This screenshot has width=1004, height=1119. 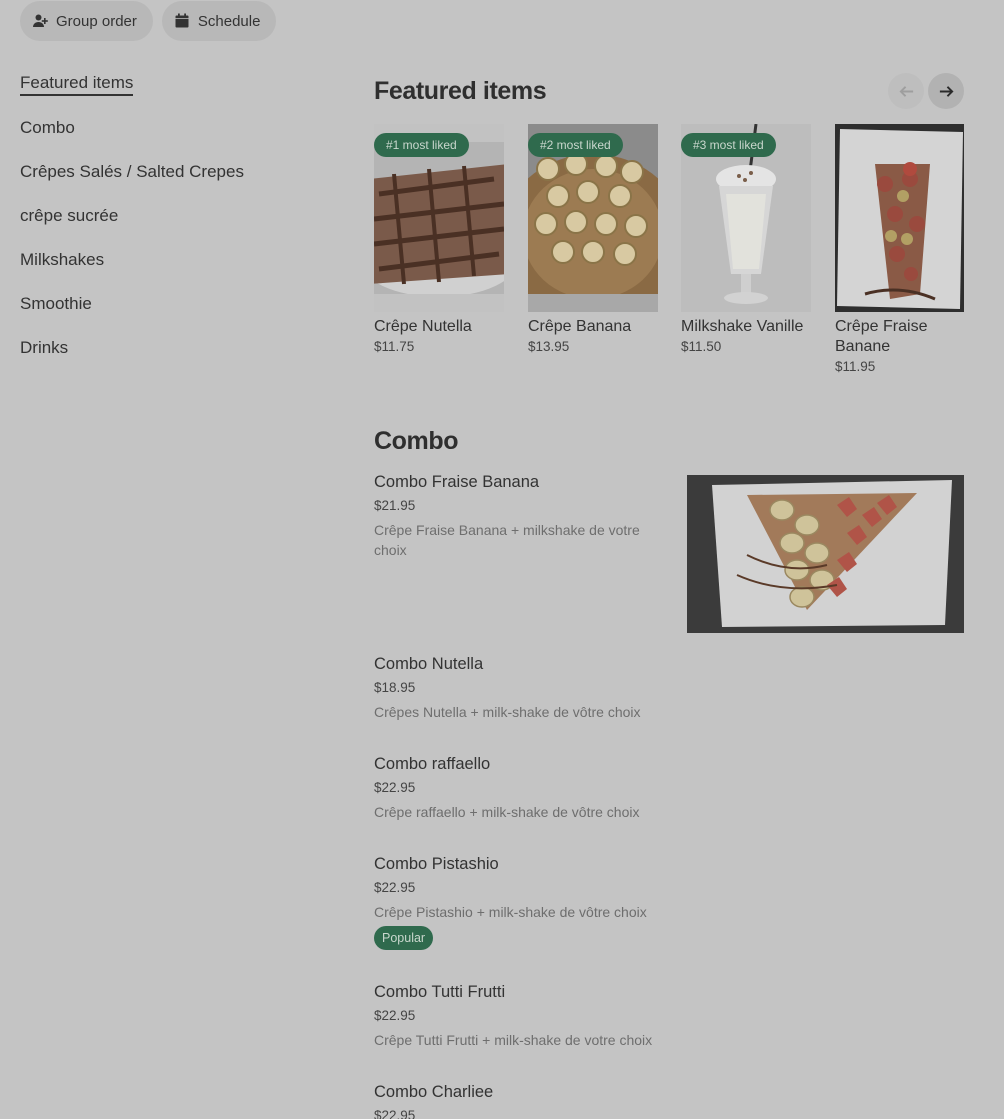 I want to click on sidebar-item-milkshakes: Milkshakes, so click(x=170, y=260).